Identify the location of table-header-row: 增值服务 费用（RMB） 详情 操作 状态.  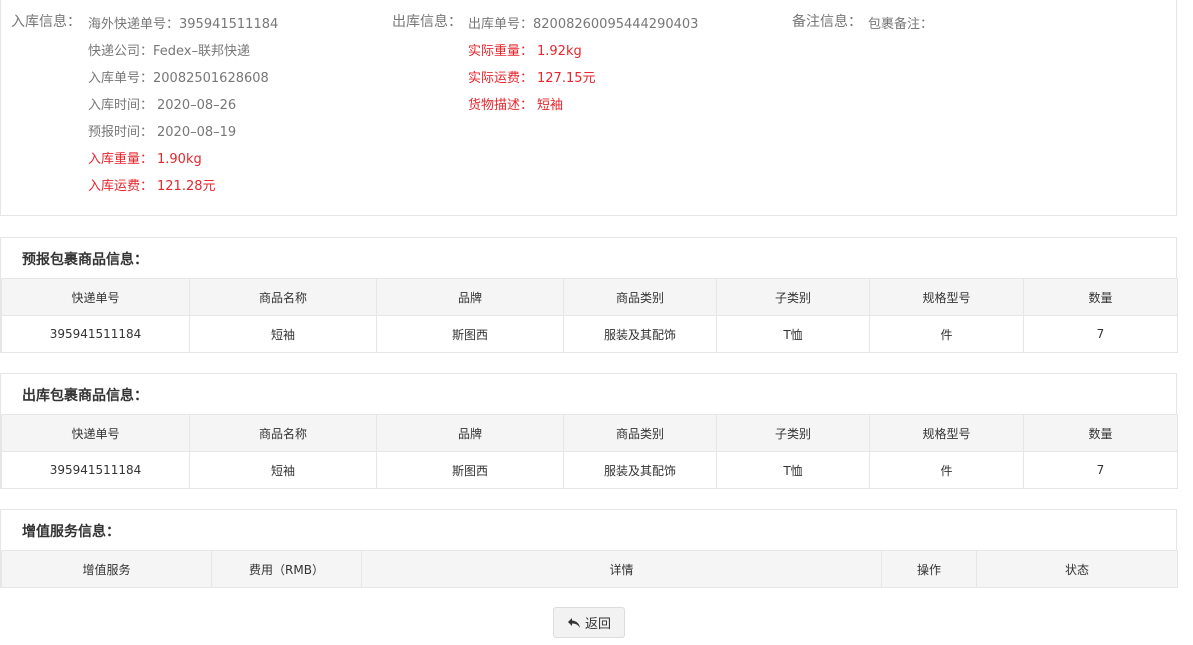
(589, 569).